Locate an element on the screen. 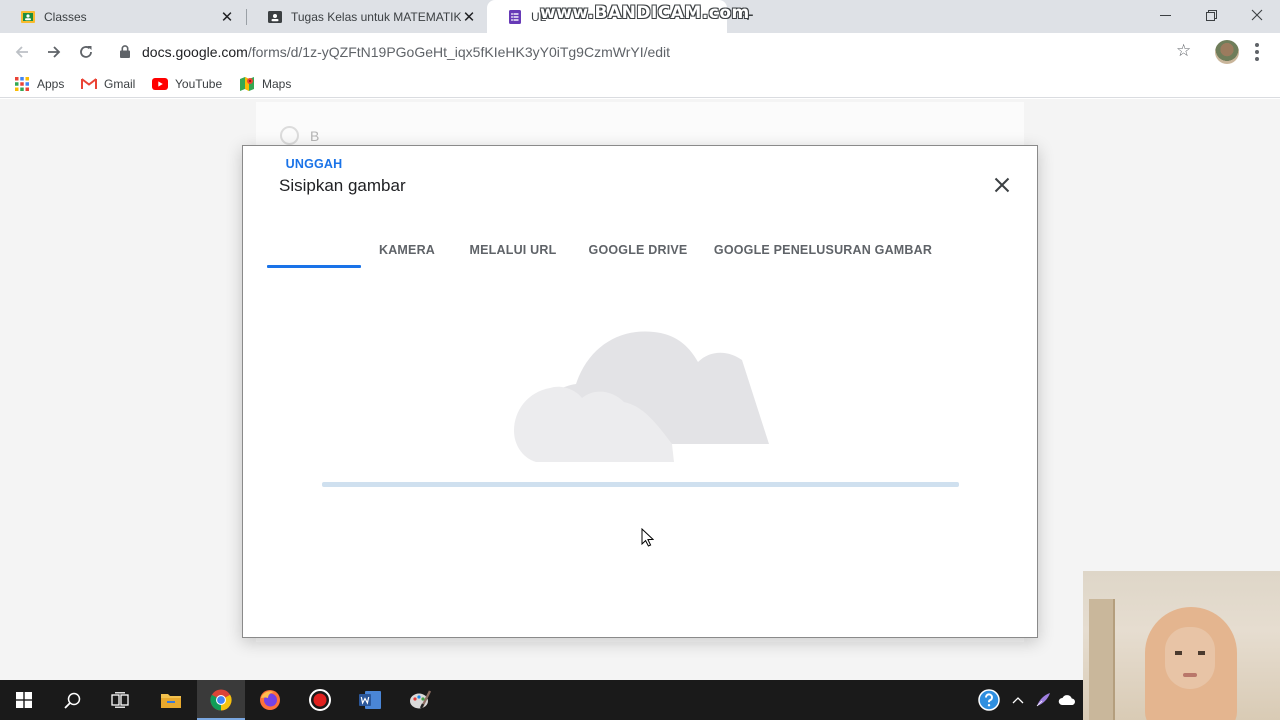 This screenshot has width=1280, height=720. bookmark-maps: Maps is located at coordinates (265, 84).